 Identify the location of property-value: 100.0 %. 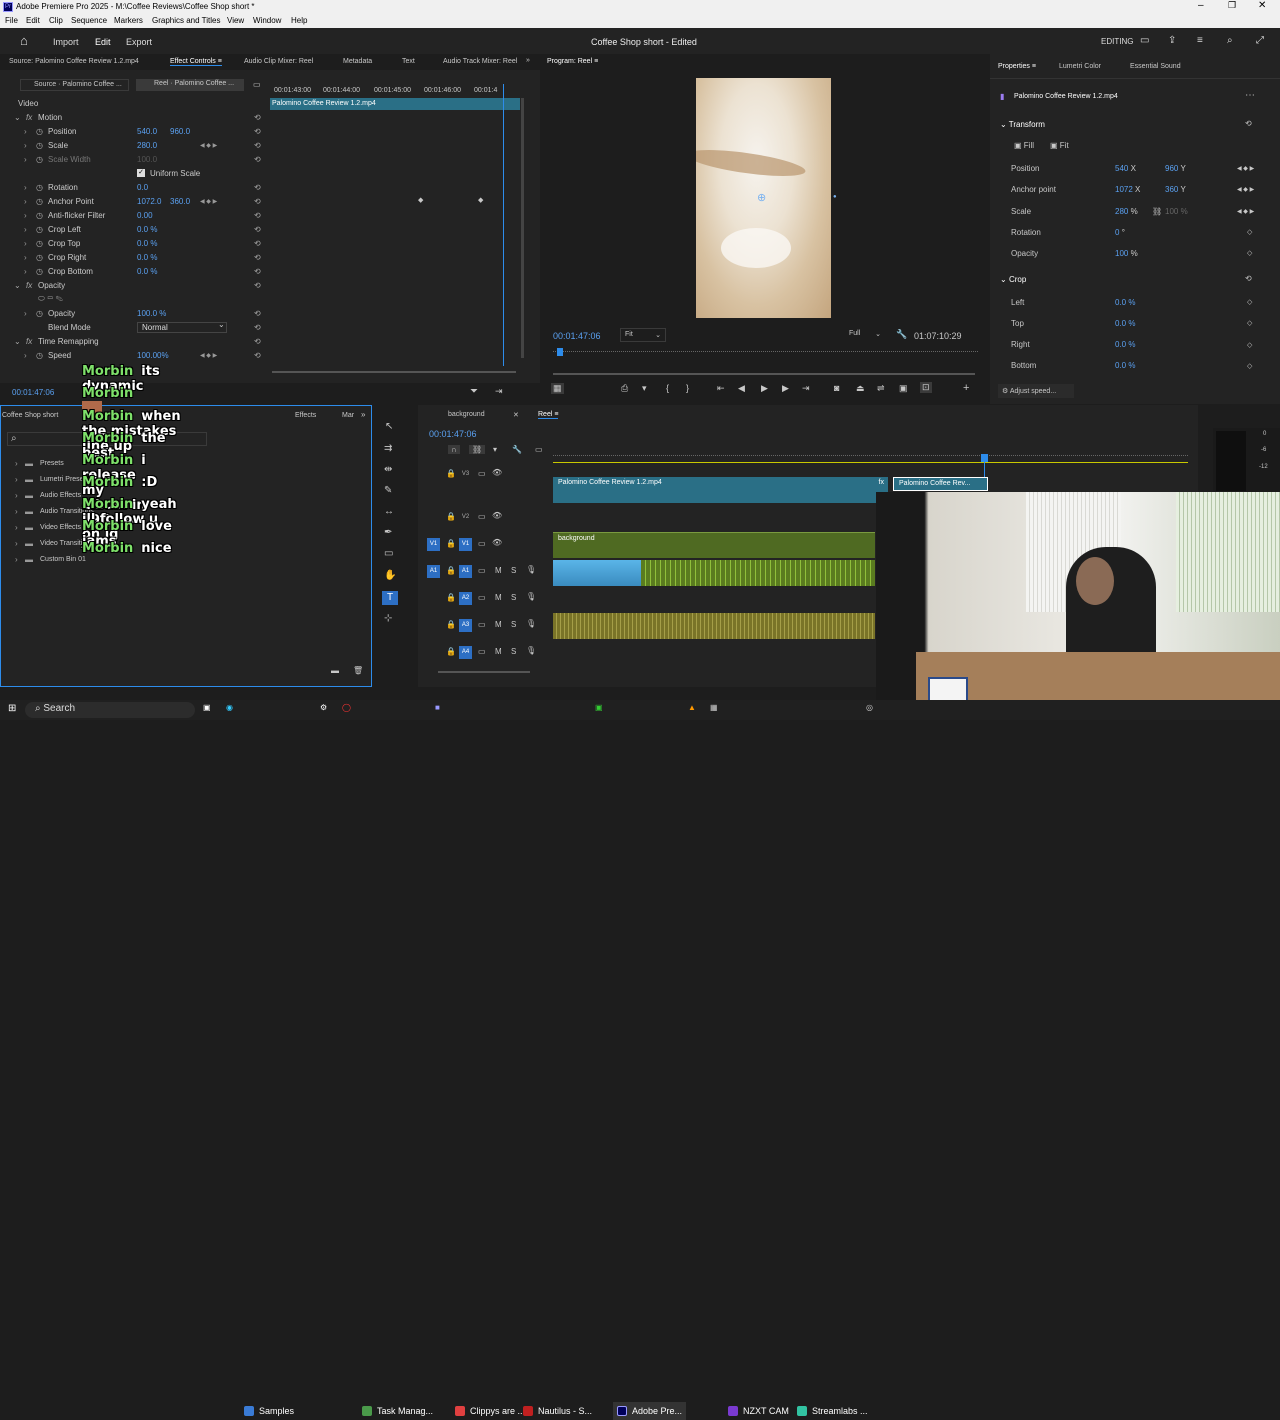
(151, 313).